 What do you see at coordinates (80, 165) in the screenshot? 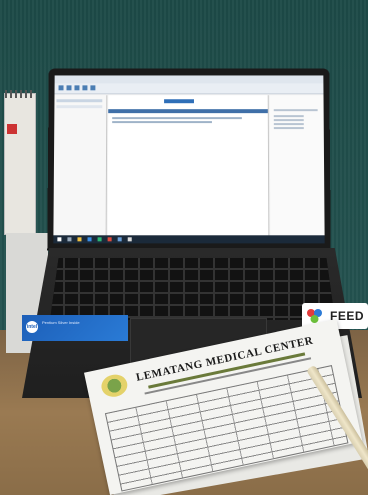
I see `left-pane` at bounding box center [80, 165].